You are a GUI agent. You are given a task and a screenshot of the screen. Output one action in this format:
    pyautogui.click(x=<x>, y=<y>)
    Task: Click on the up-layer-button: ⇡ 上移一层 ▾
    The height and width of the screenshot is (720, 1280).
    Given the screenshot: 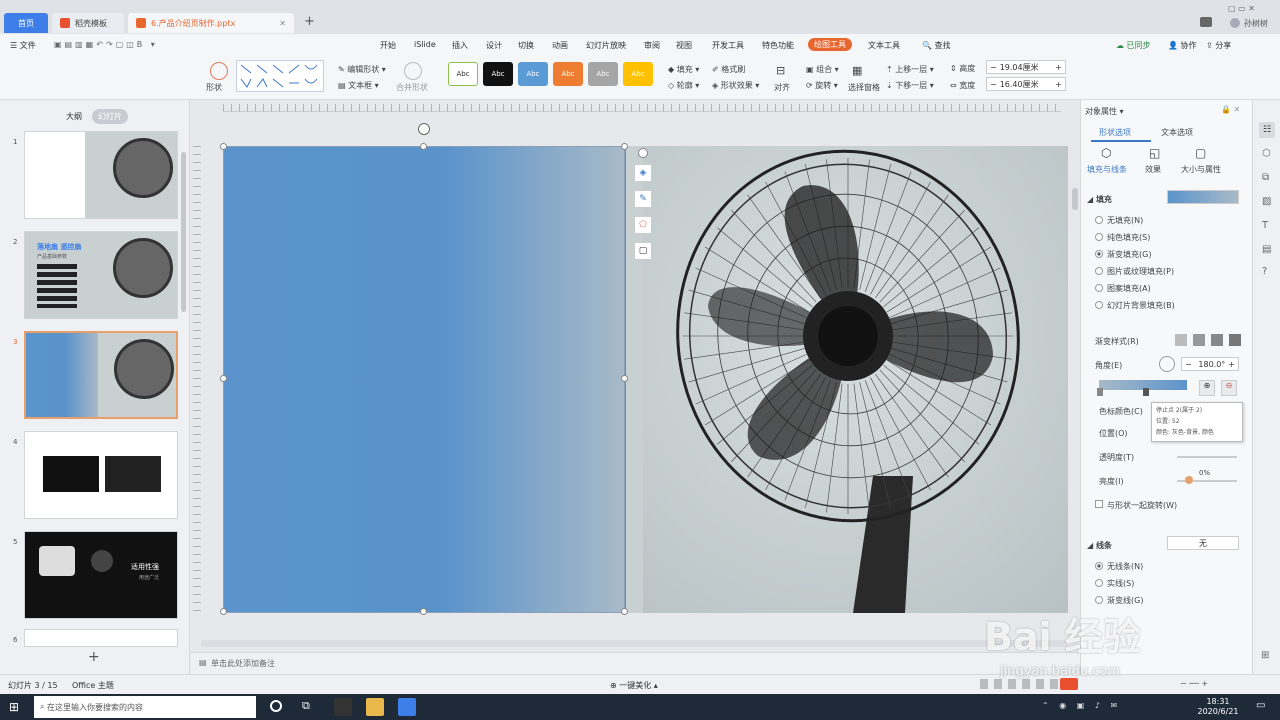 What is the action you would take?
    pyautogui.click(x=910, y=69)
    